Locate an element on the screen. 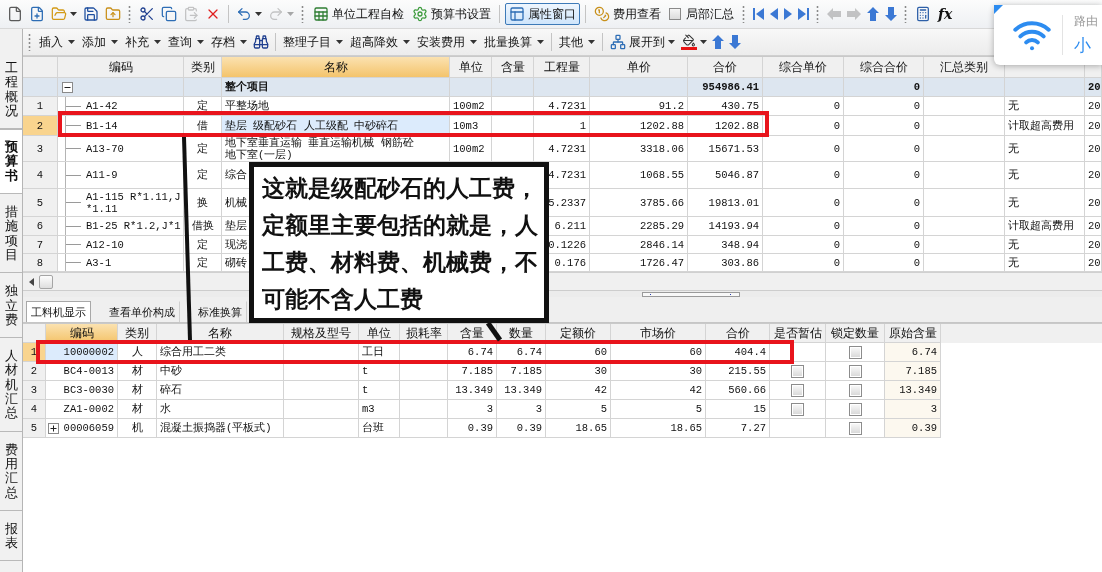  menu-button: 其他 is located at coordinates (577, 42).